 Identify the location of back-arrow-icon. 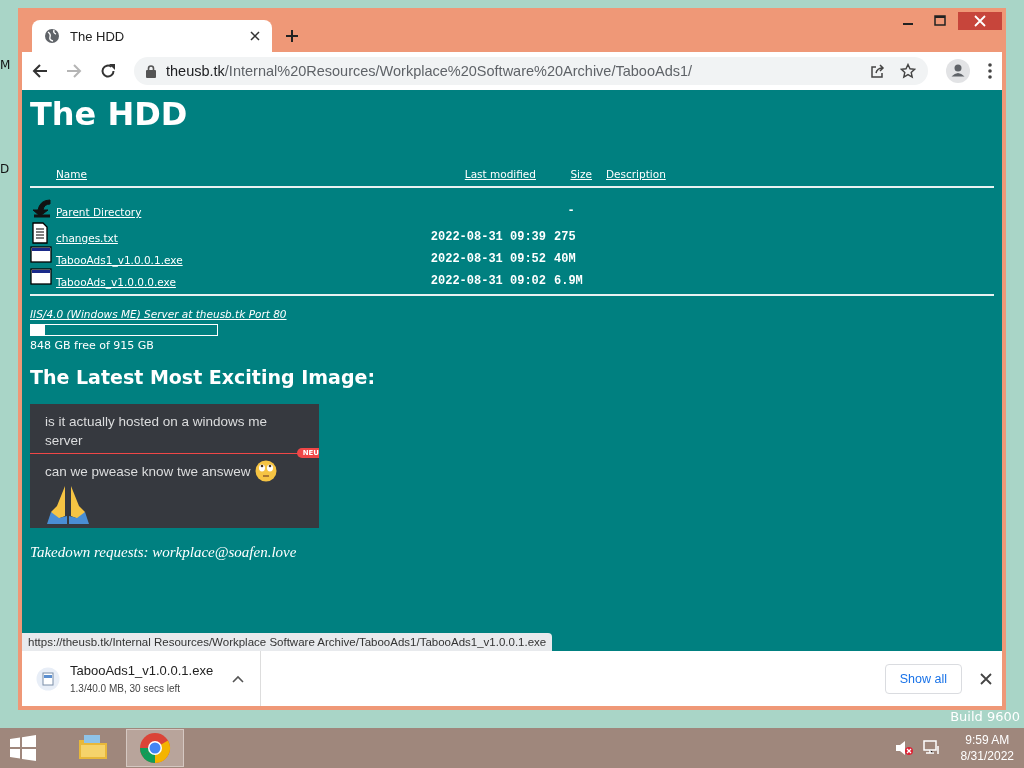
(41, 207).